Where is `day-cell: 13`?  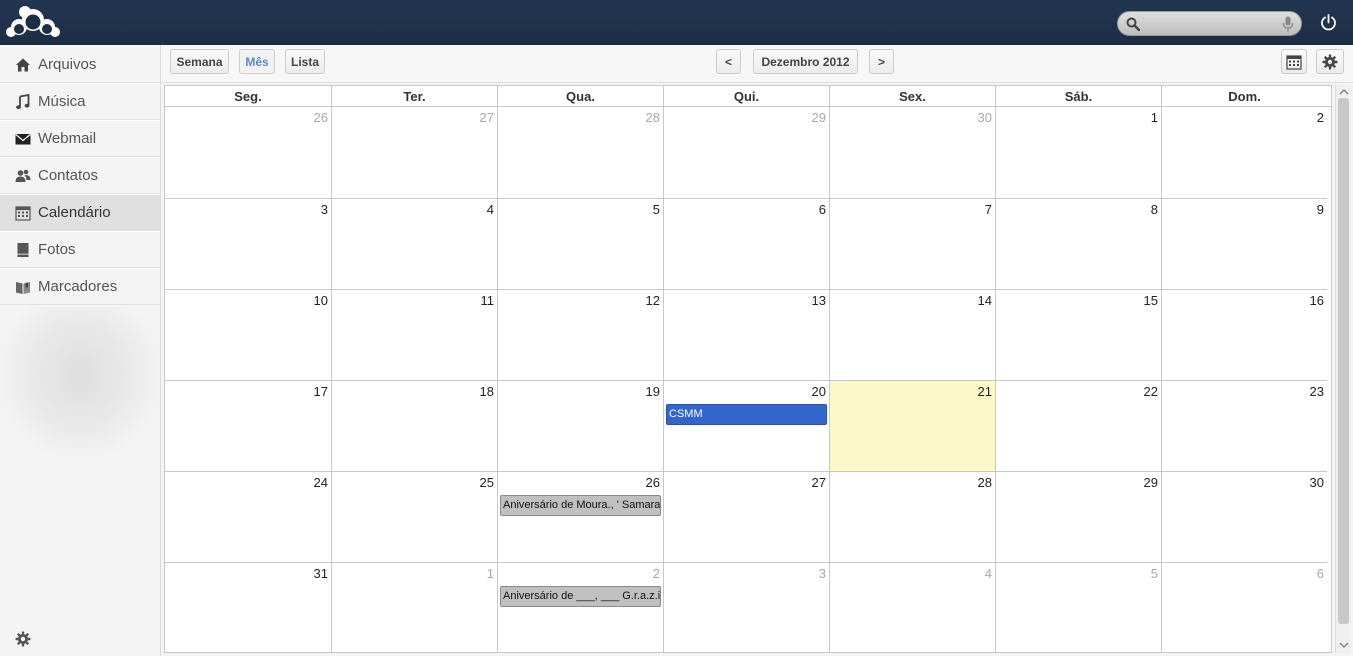
day-cell: 13 is located at coordinates (746, 334).